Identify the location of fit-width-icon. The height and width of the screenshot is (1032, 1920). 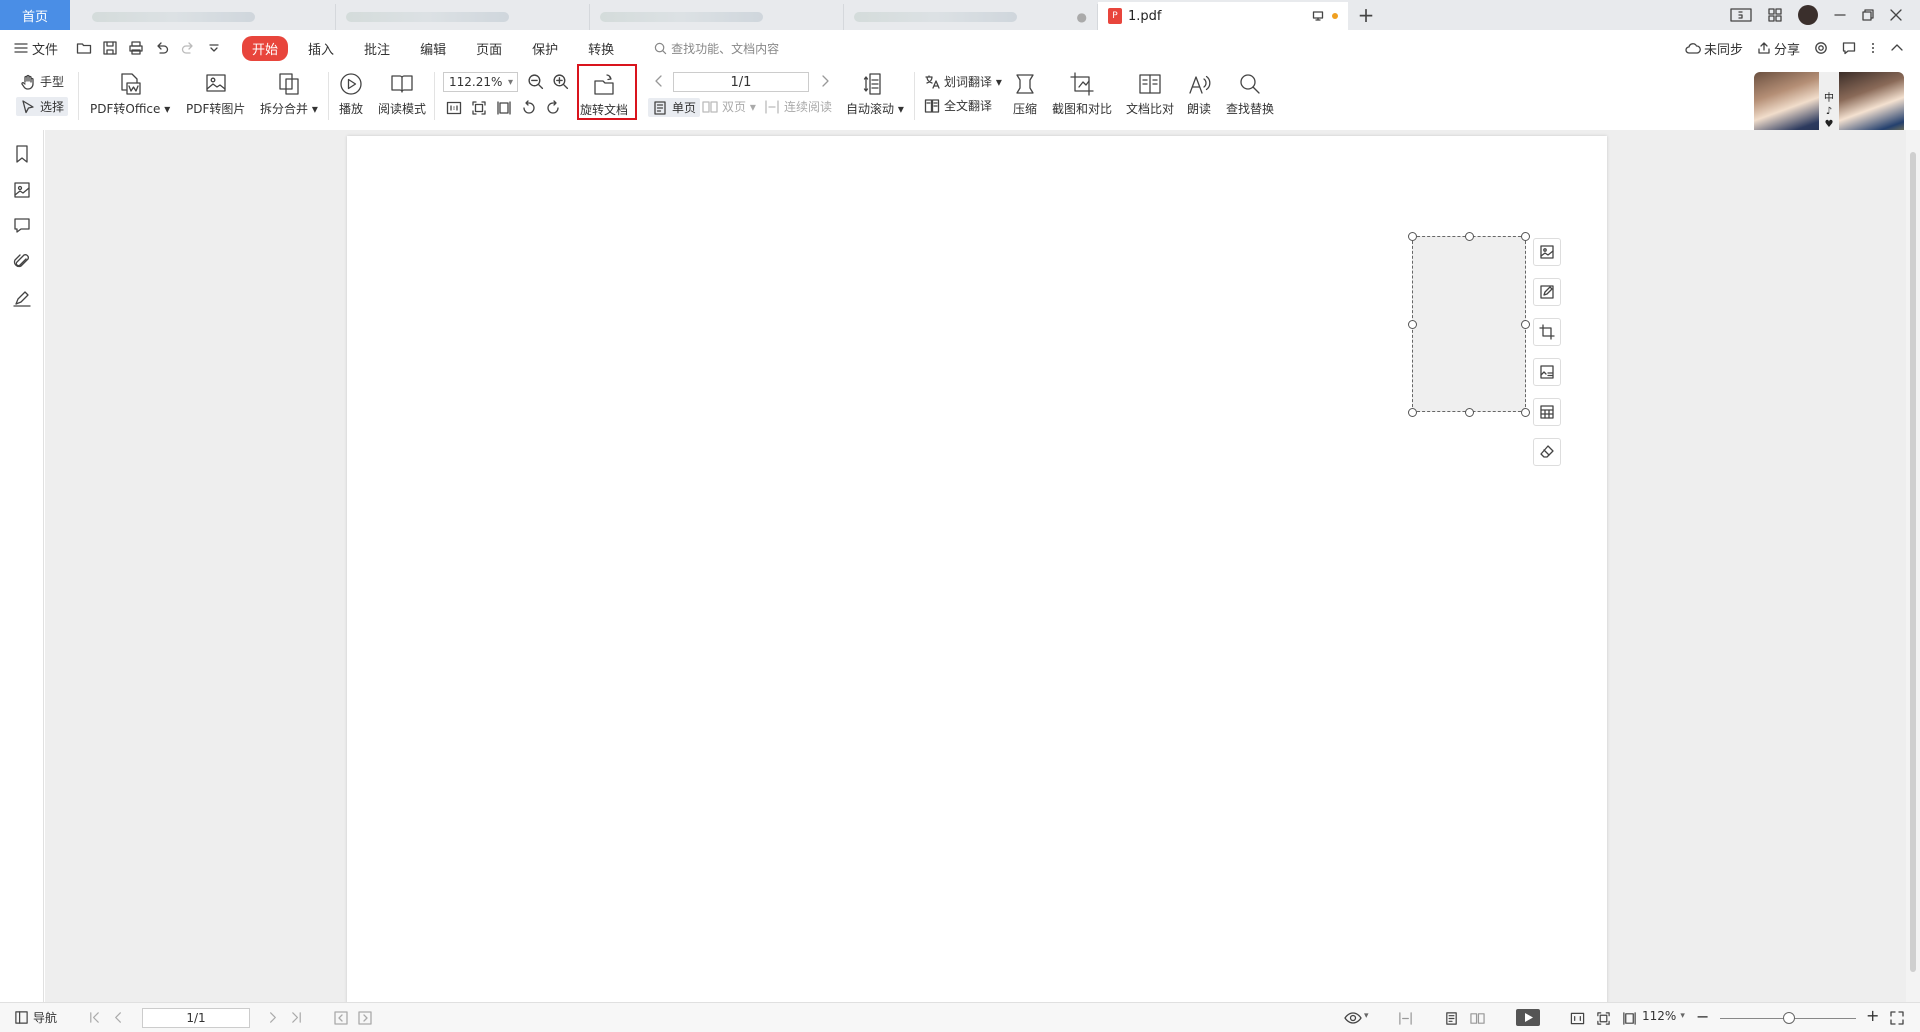
(504, 108).